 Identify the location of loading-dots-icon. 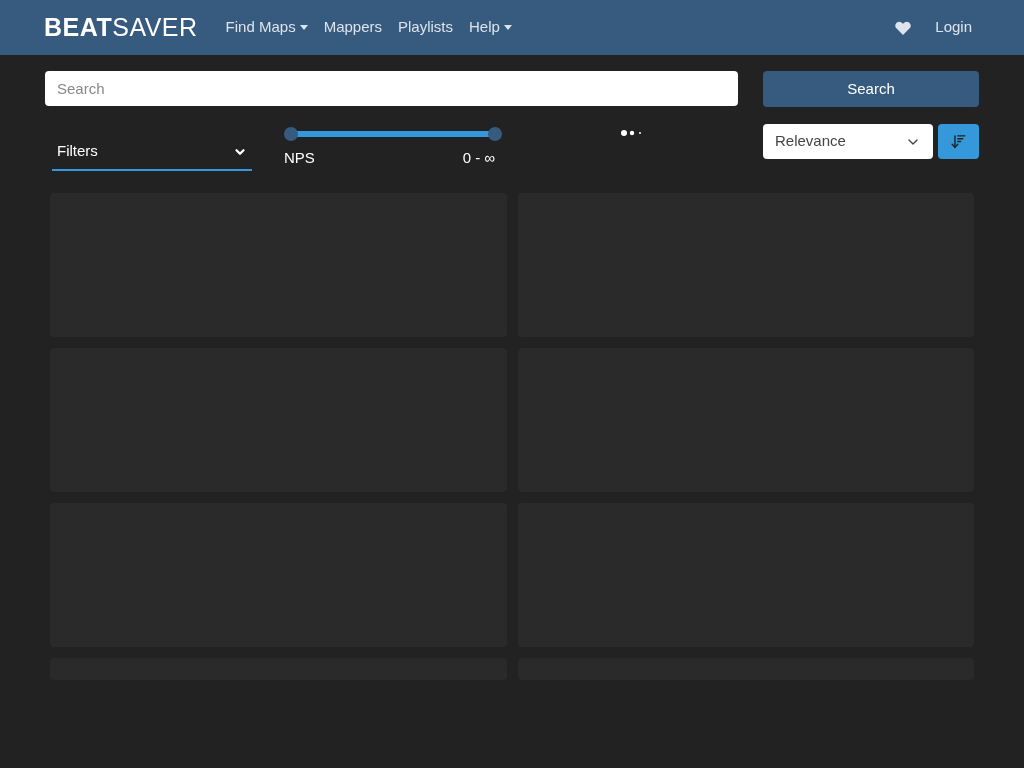
(632, 133).